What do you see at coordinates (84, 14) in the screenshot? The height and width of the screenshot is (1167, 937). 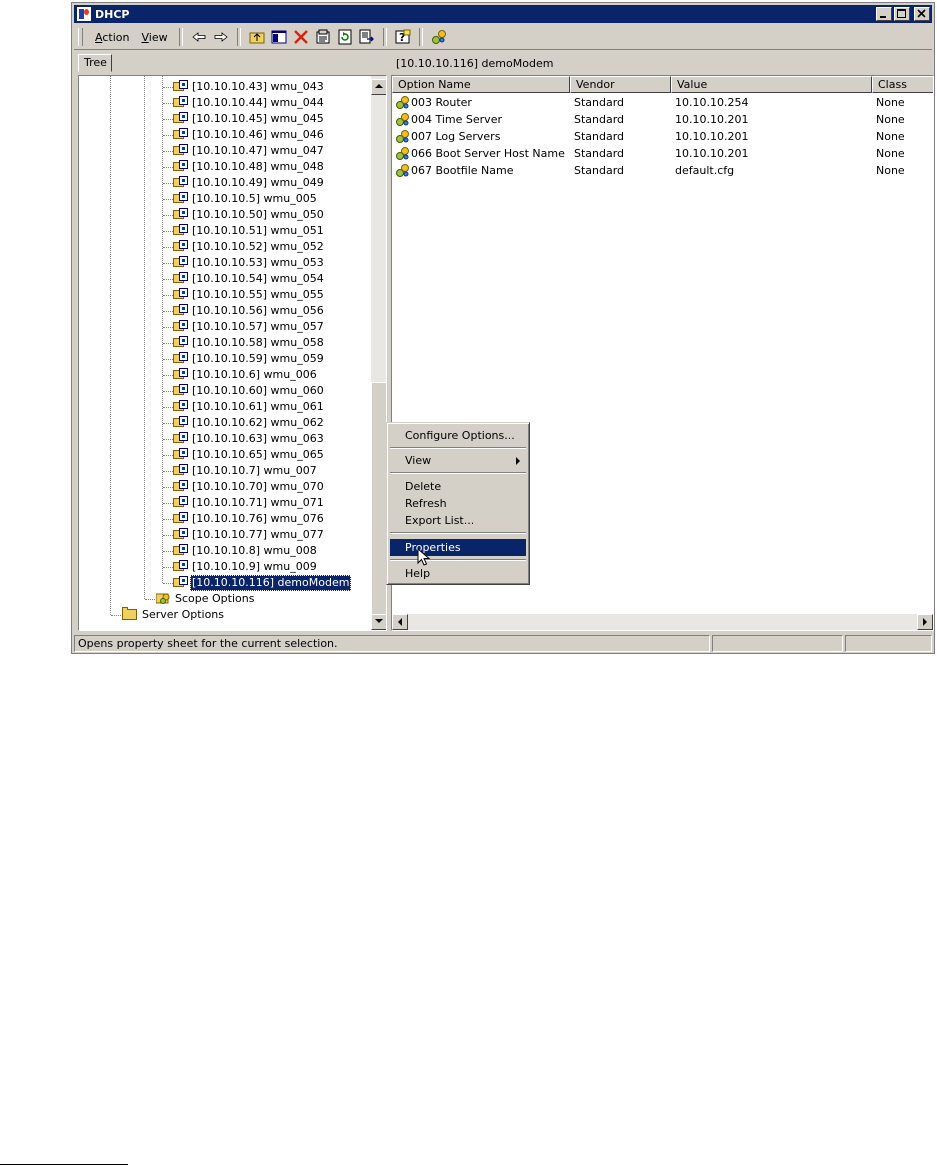 I see `dhcp-app-icon` at bounding box center [84, 14].